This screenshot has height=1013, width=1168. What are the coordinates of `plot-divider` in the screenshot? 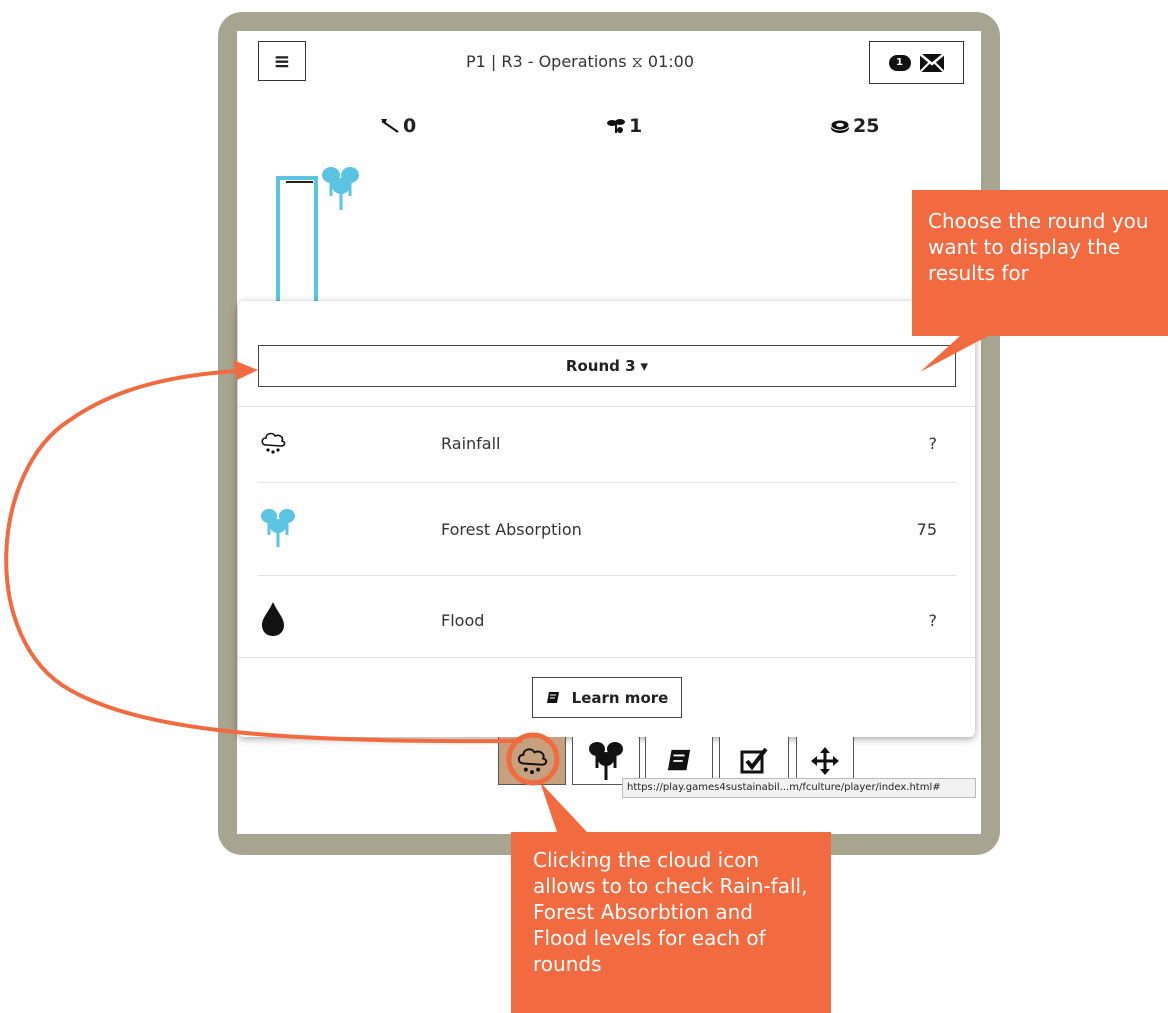 It's located at (299, 182).